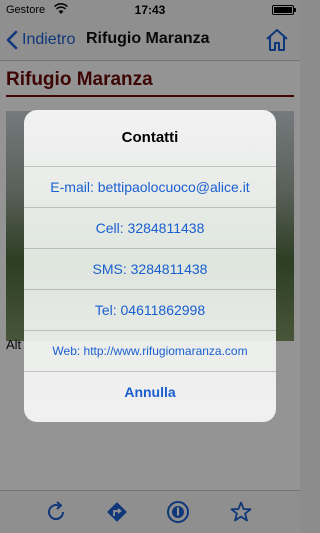 The width and height of the screenshot is (320, 533). What do you see at coordinates (150, 187) in the screenshot?
I see `email-option: E-mail: bettipaolocuoco@alice.it` at bounding box center [150, 187].